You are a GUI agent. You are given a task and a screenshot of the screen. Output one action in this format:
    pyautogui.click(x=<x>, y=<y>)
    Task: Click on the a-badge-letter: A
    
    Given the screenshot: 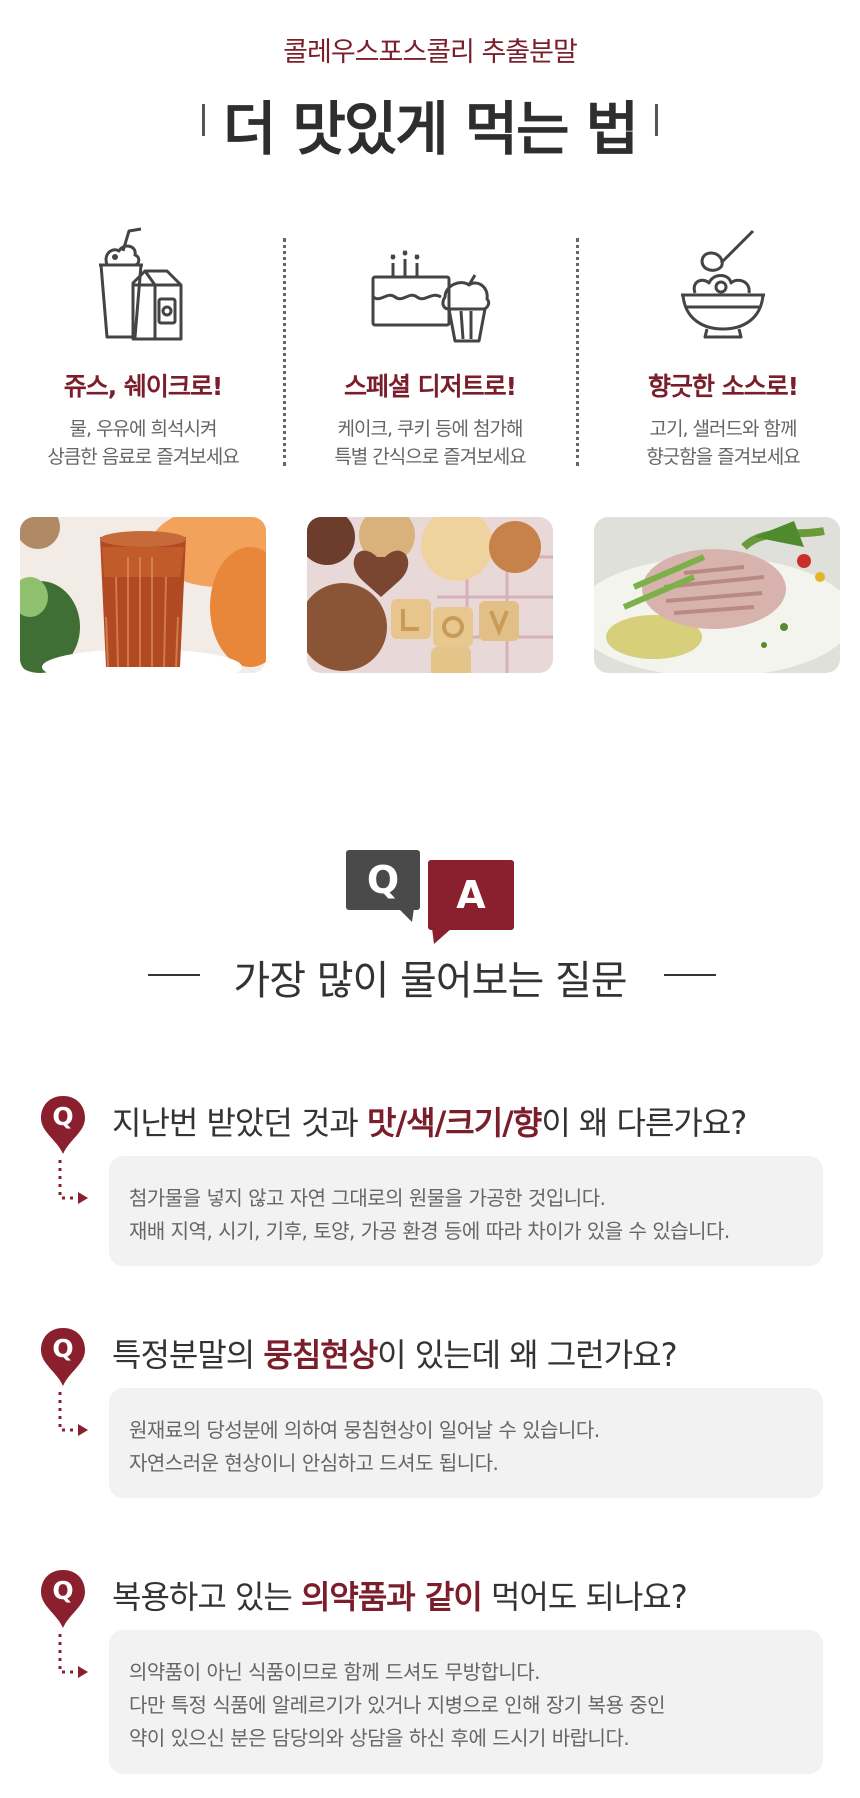 What is the action you would take?
    pyautogui.click(x=471, y=895)
    